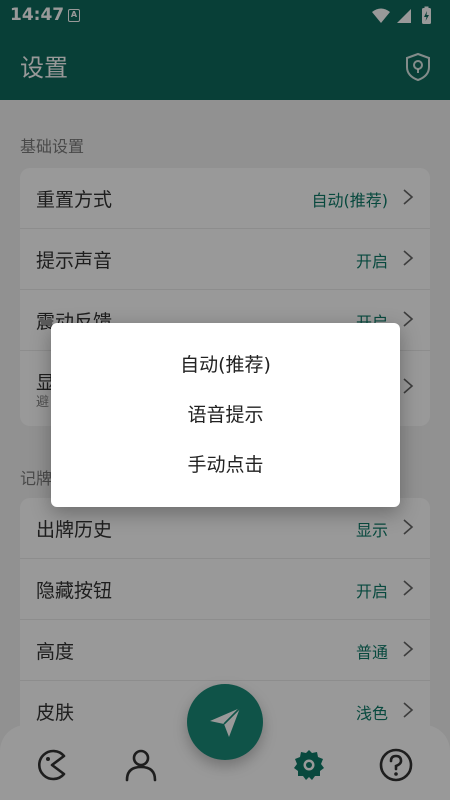 The width and height of the screenshot is (450, 800). I want to click on dialog-option-manual: 手动点击, so click(225, 465).